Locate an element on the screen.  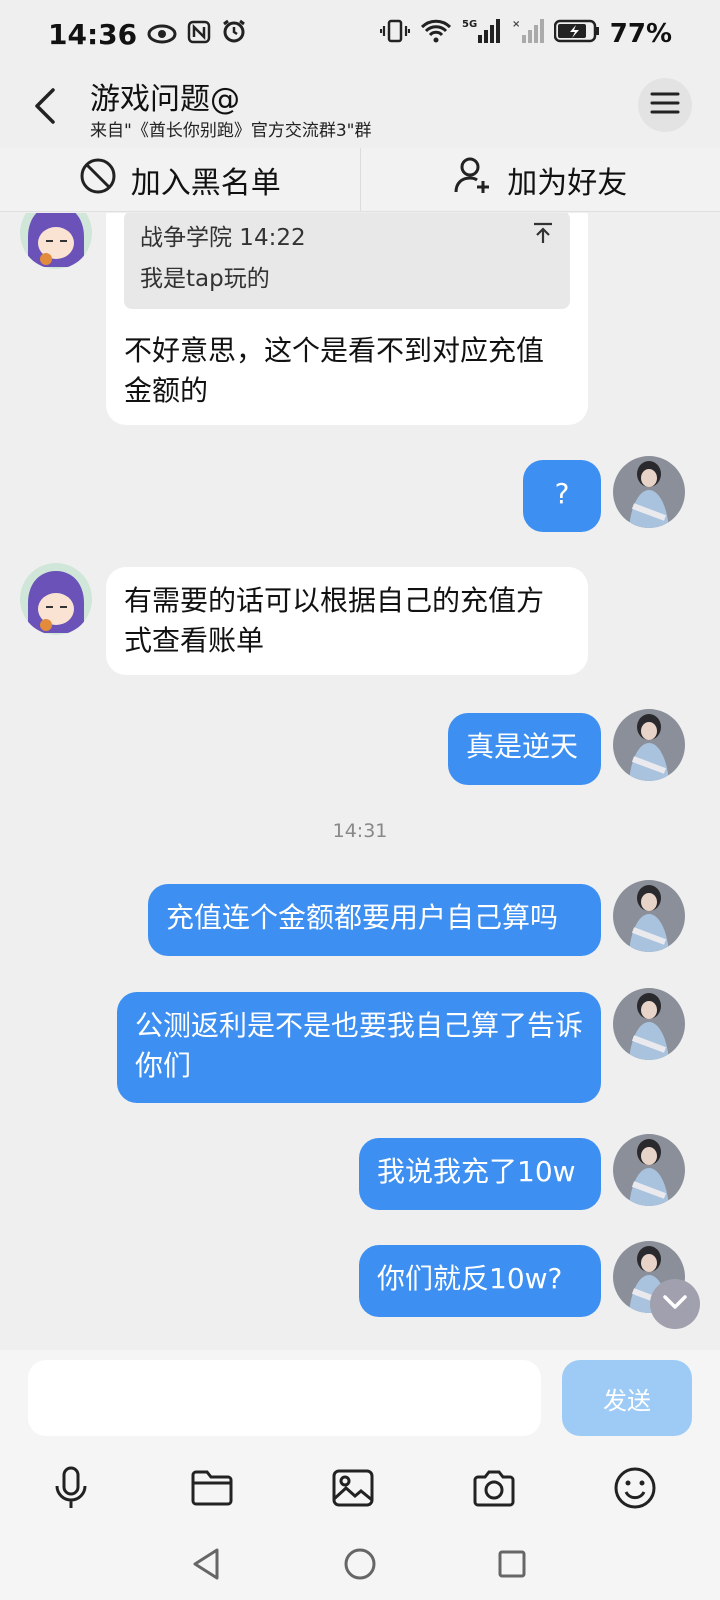
emoji-button is located at coordinates (635, 1490).